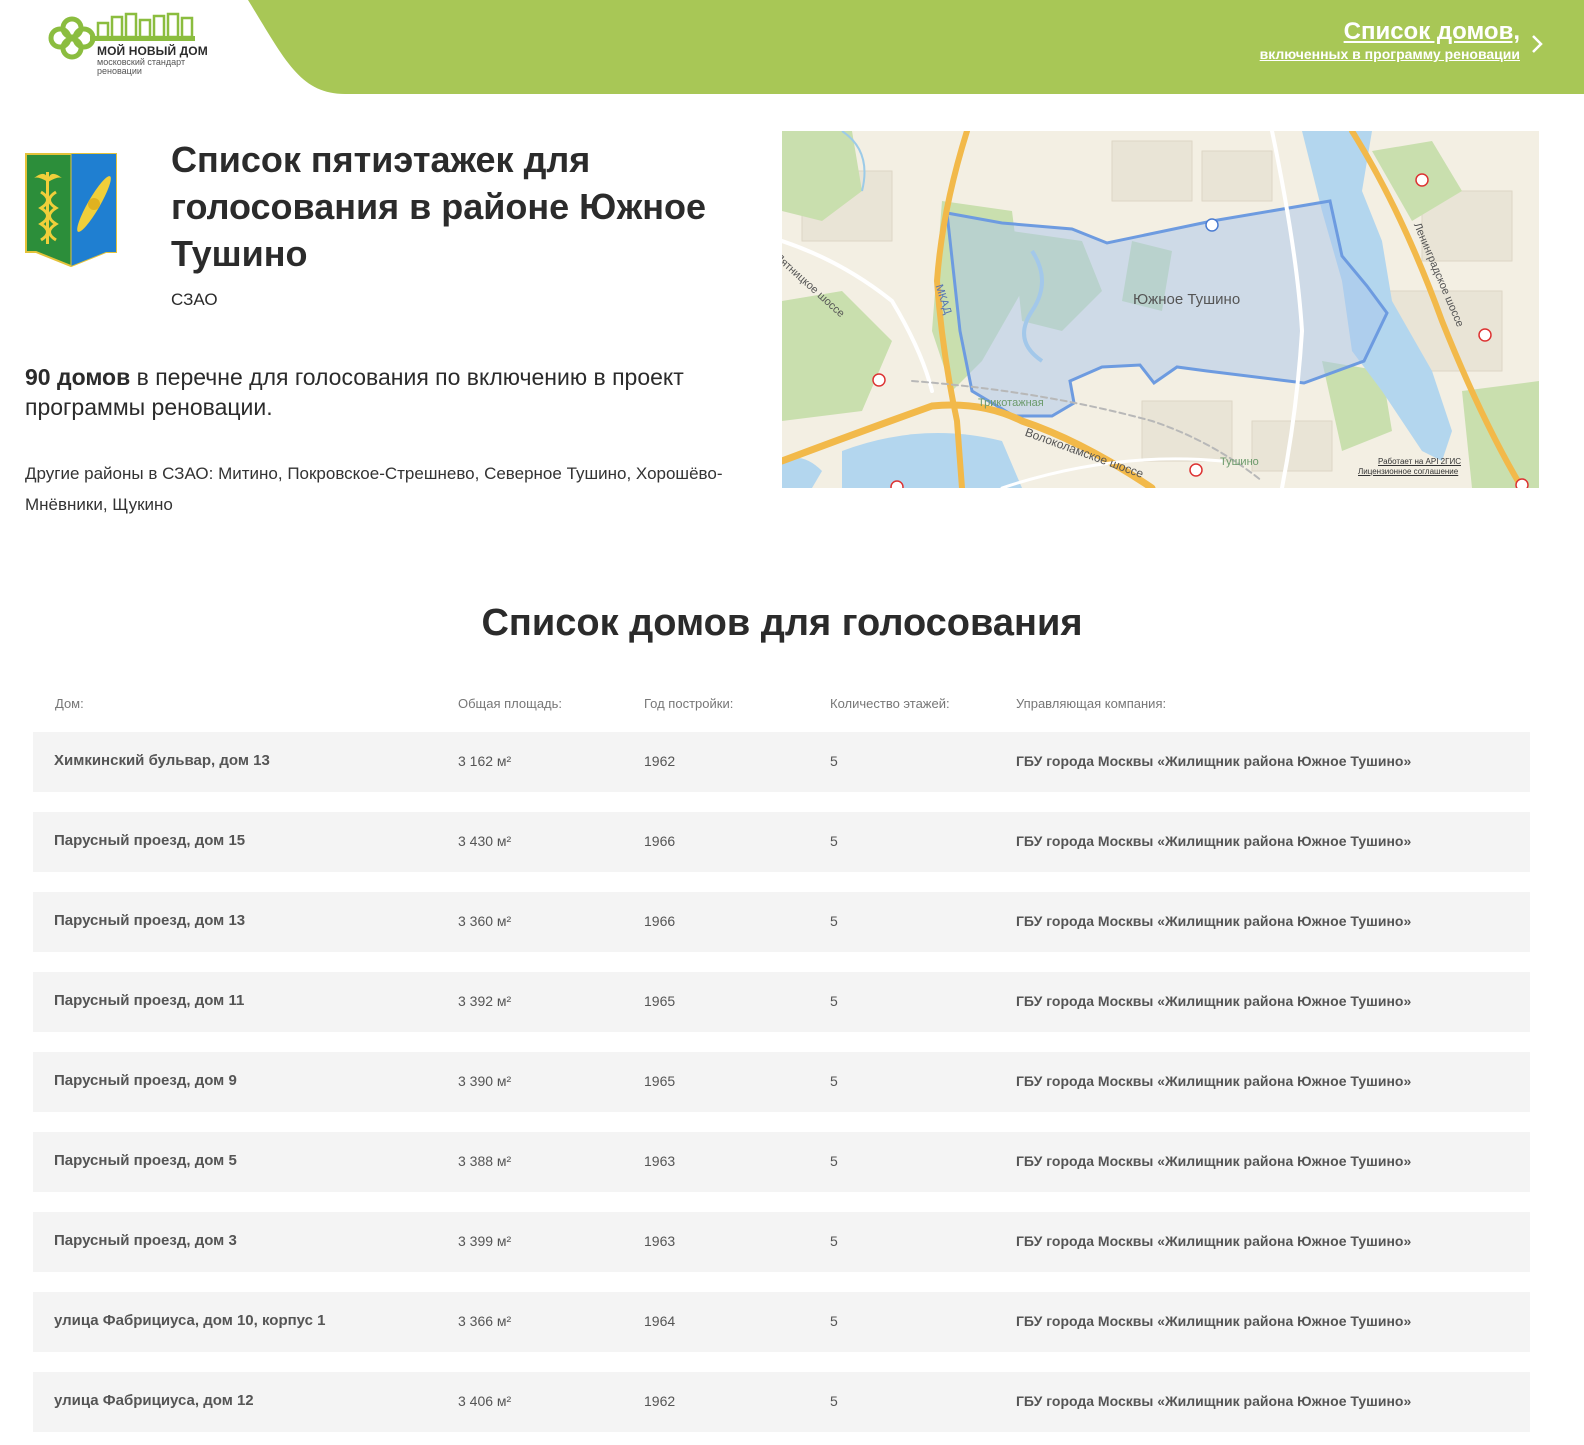  Describe the element at coordinates (1537, 44) in the screenshot. I see `chevron-right-icon` at that location.